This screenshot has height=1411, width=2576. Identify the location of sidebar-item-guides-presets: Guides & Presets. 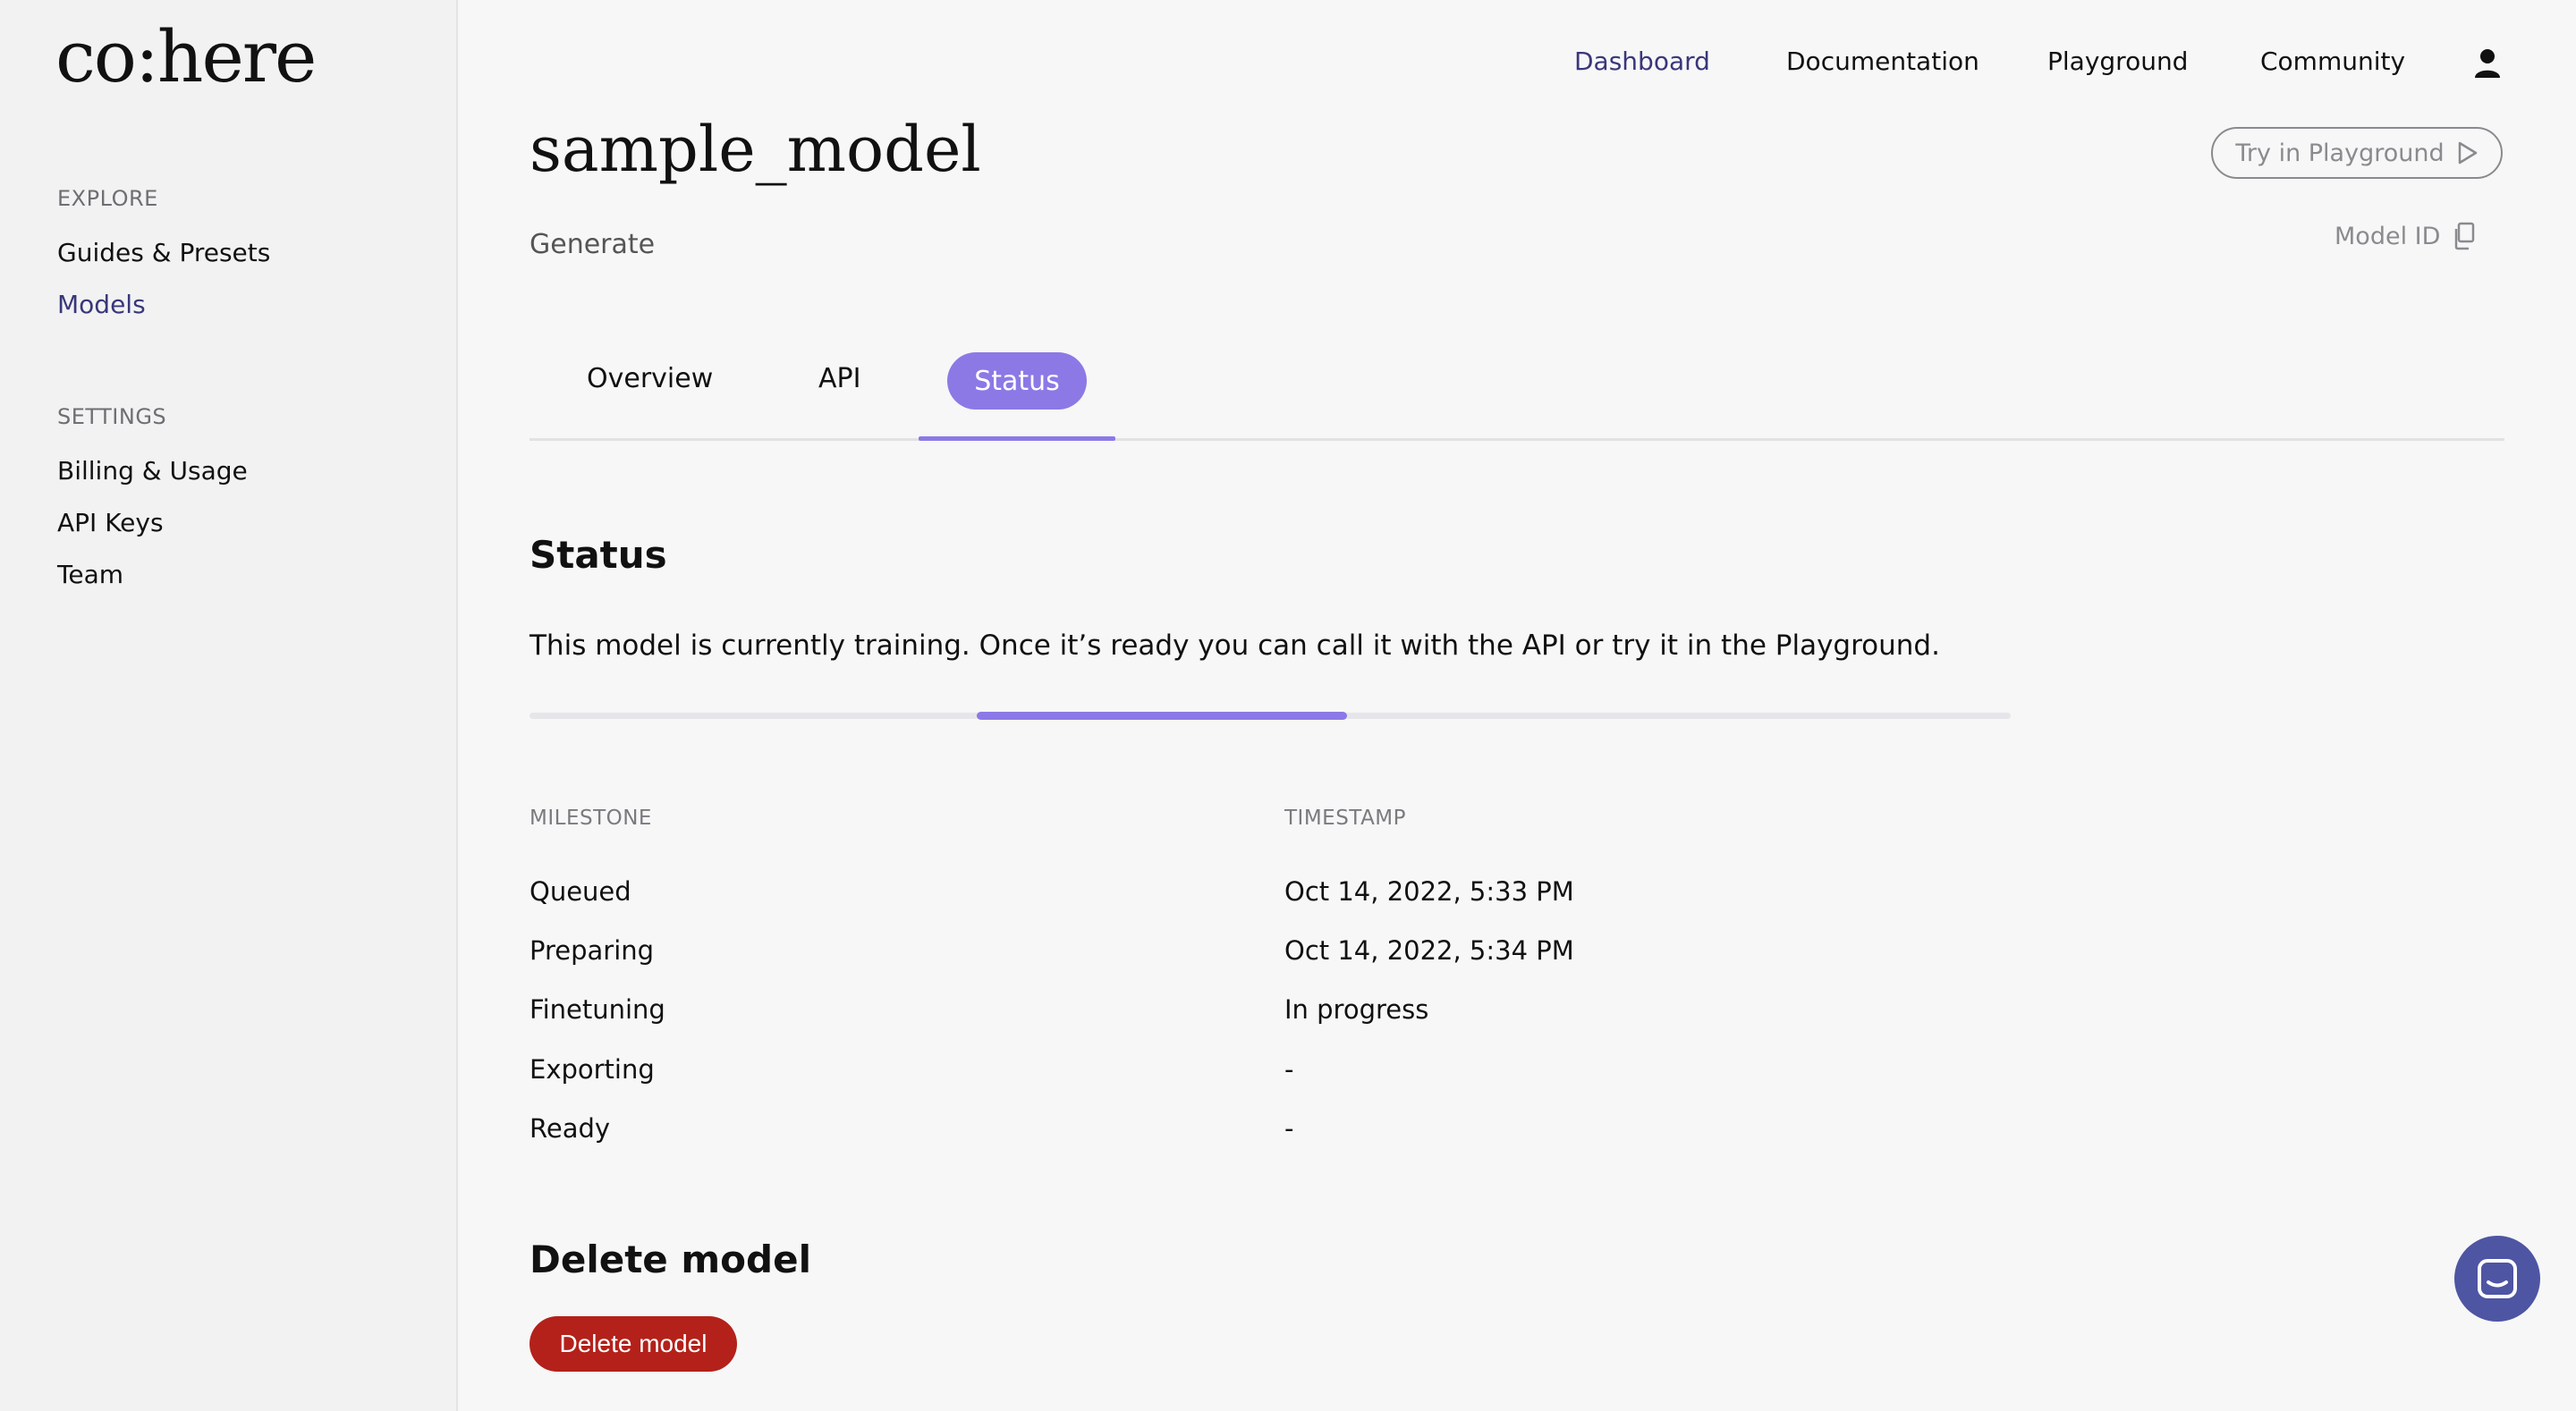
(163, 253).